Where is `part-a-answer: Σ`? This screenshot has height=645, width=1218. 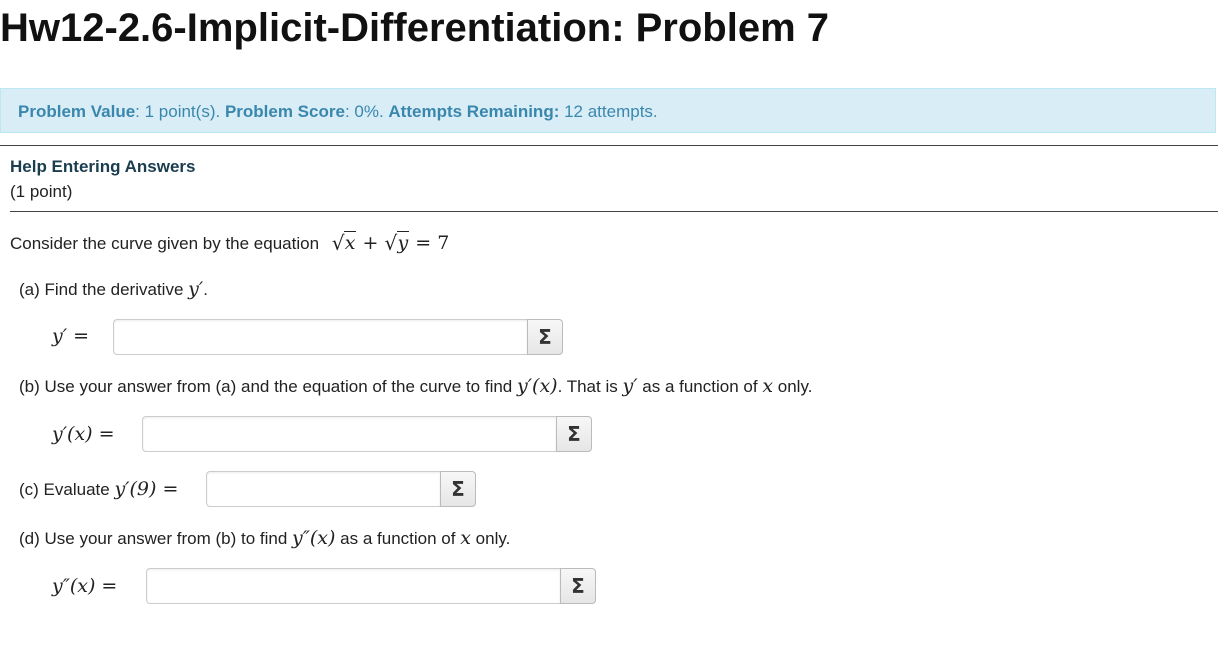
part-a-answer: Σ is located at coordinates (338, 337).